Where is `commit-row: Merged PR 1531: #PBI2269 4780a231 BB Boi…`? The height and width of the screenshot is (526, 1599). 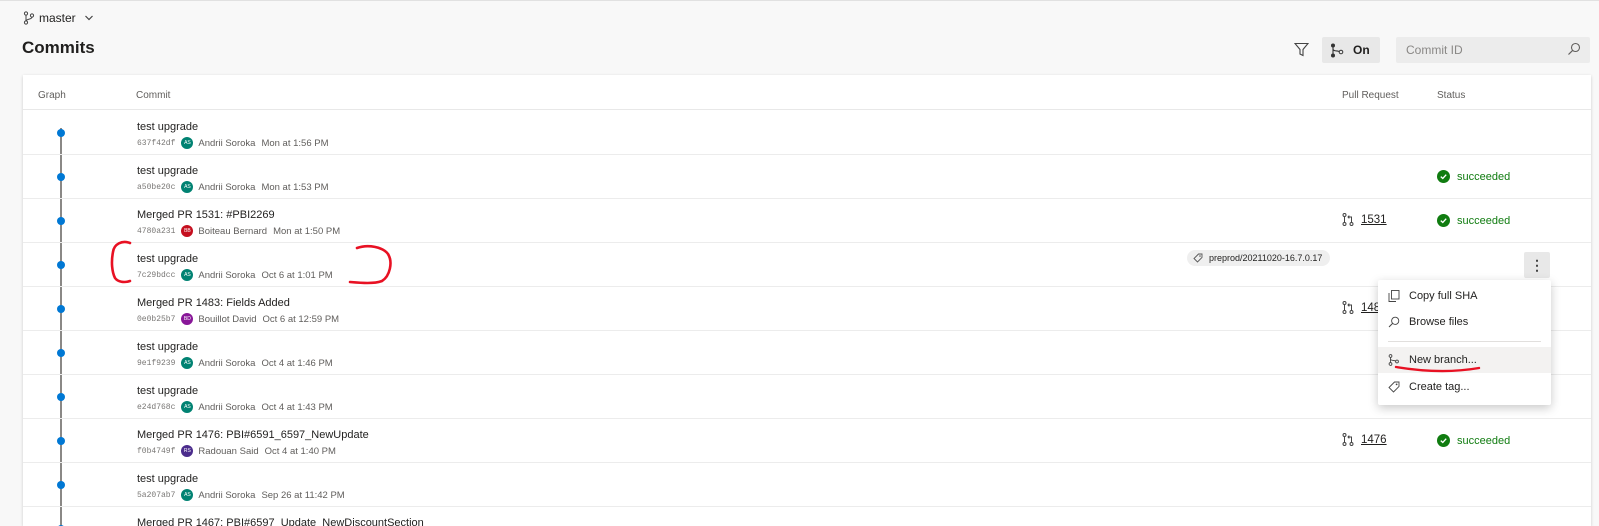 commit-row: Merged PR 1531: #PBI2269 4780a231 BB Boi… is located at coordinates (807, 221).